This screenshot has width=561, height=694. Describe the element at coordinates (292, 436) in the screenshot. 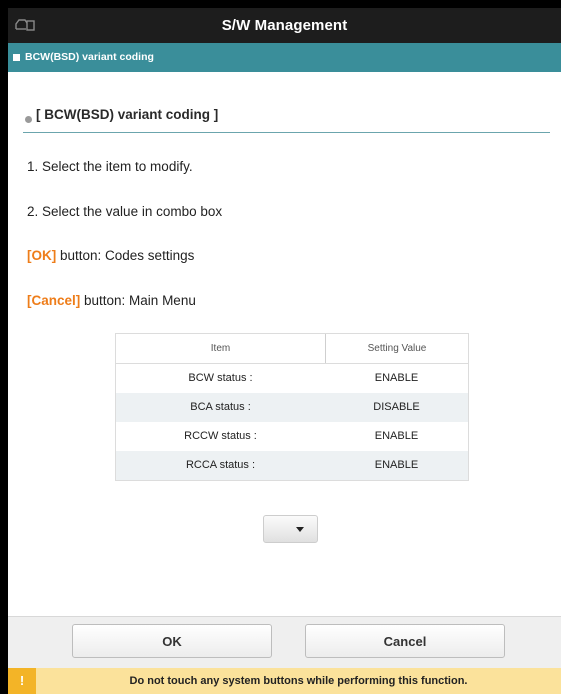

I see `table-row: RCCW status : ENABLE` at that location.